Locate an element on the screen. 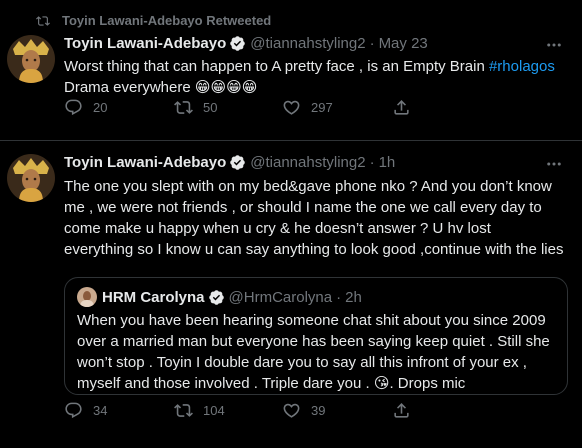 The height and width of the screenshot is (448, 582). reply-count: 20 is located at coordinates (100, 107).